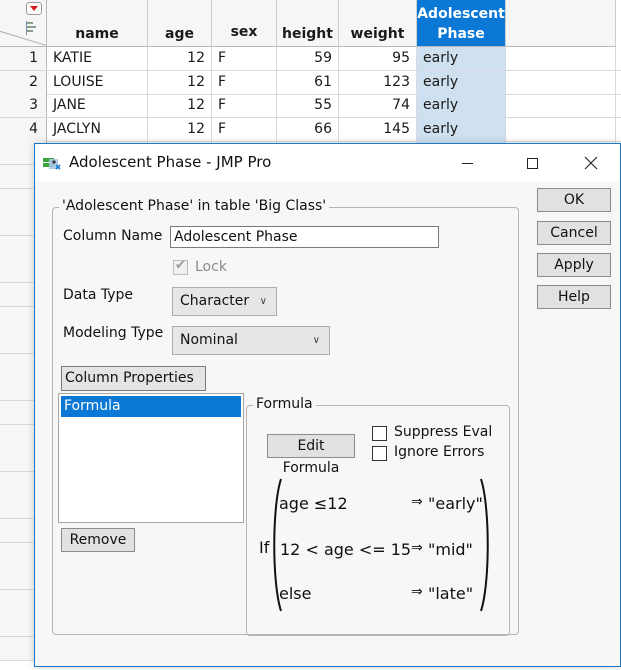  What do you see at coordinates (574, 200) in the screenshot?
I see `ok-button: OK` at bounding box center [574, 200].